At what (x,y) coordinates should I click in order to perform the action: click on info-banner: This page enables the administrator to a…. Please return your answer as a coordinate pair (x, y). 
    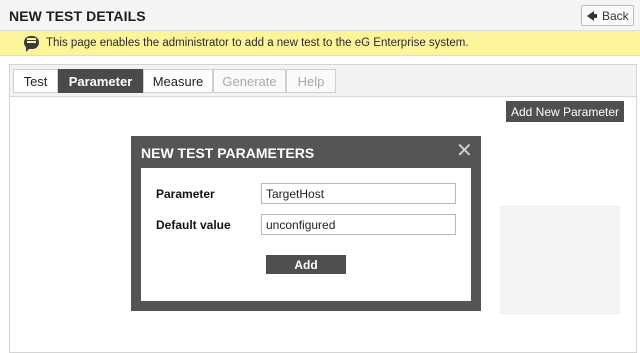
    Looking at the image, I should click on (320, 43).